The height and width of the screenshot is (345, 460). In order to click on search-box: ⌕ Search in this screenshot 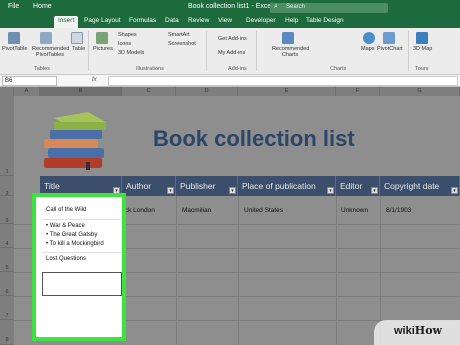, I will do `click(329, 8)`.